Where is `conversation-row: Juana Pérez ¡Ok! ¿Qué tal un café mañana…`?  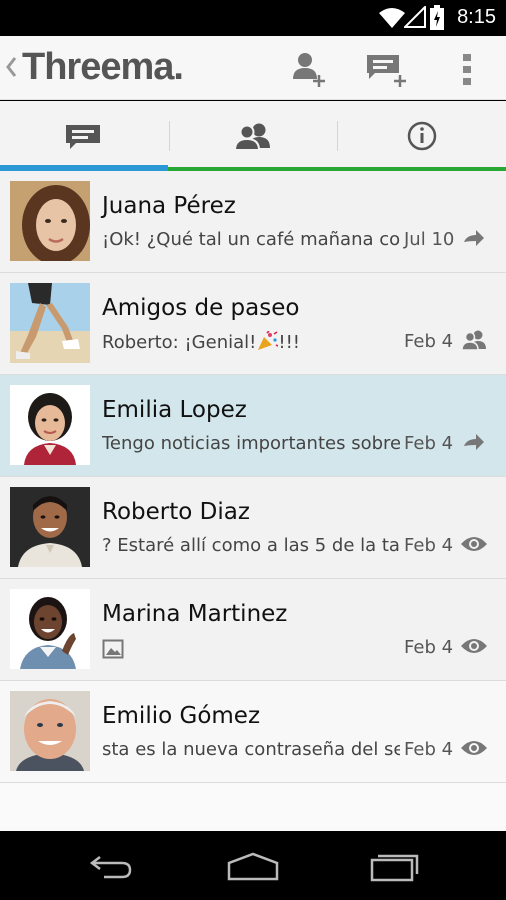 conversation-row: Juana Pérez ¡Ok! ¿Qué tal un café mañana… is located at coordinates (253, 222).